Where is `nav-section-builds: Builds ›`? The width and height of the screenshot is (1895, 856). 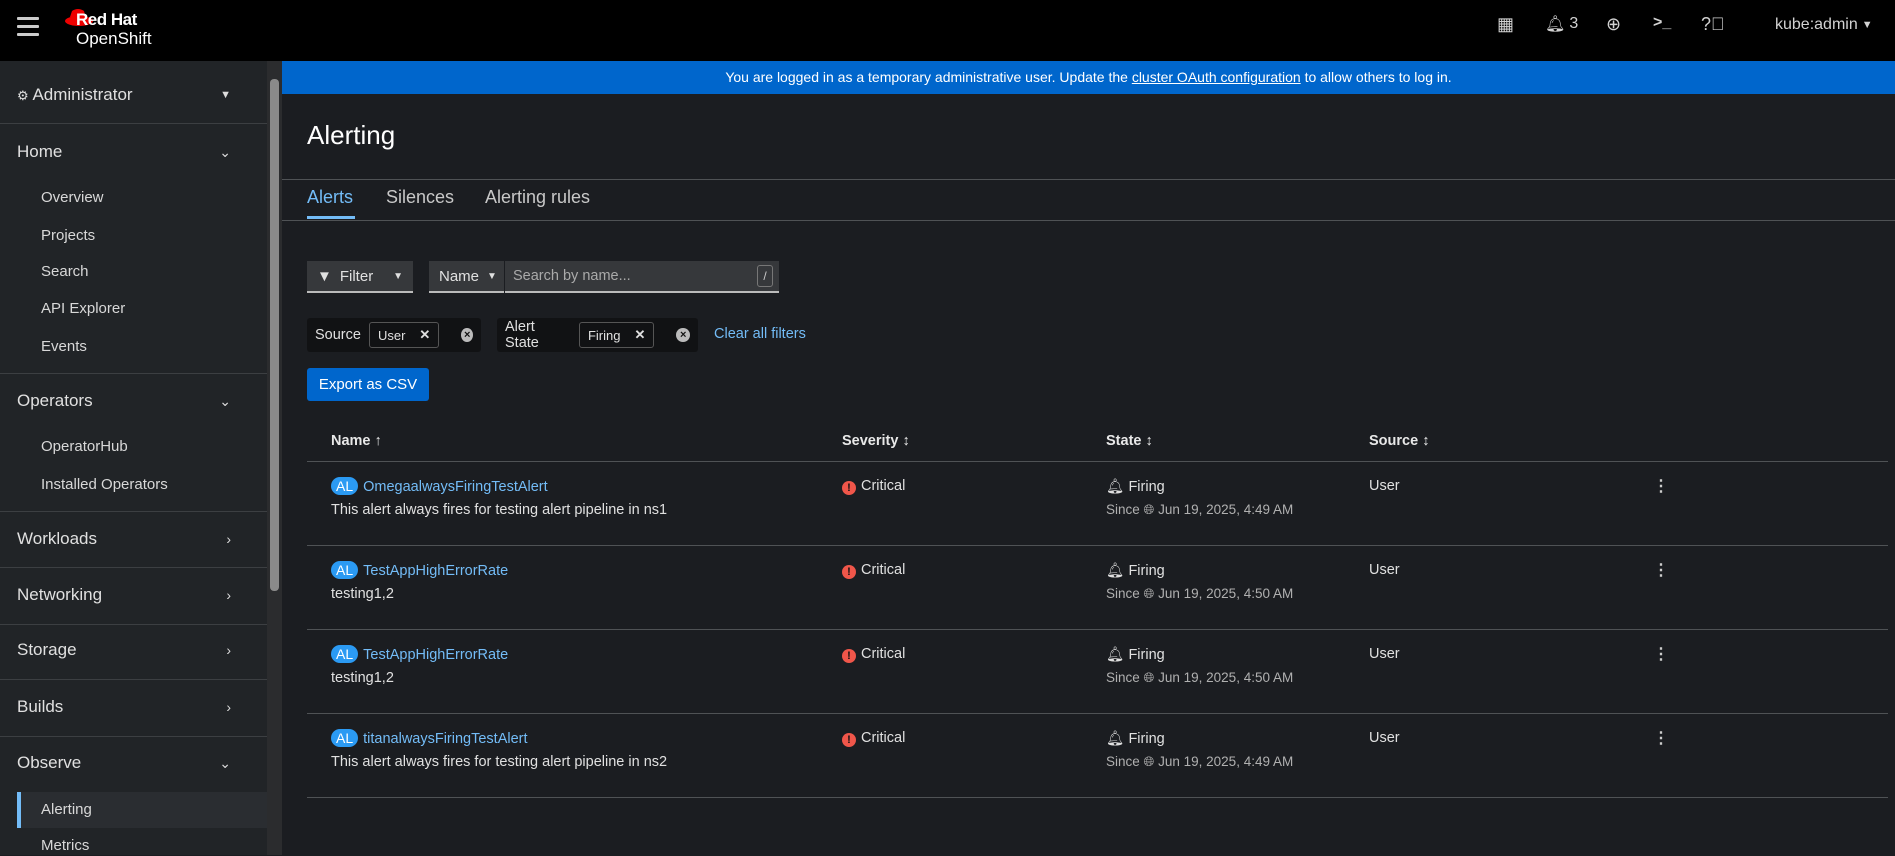 nav-section-builds: Builds › is located at coordinates (142, 707).